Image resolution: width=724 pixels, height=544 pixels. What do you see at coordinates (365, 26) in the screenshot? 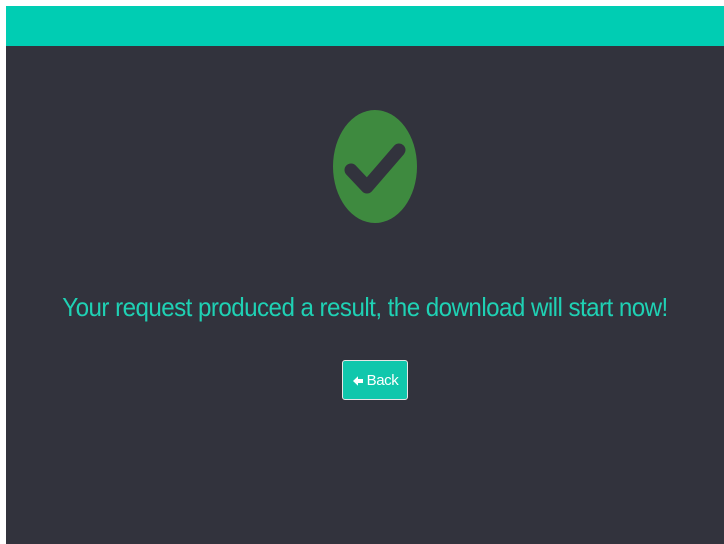
I see `top-bar` at bounding box center [365, 26].